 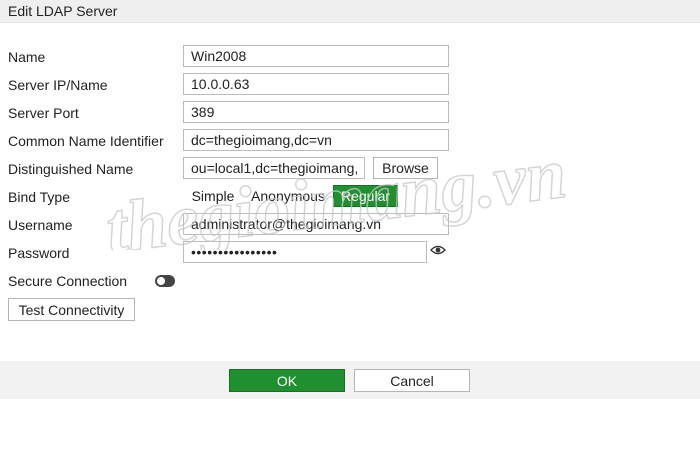 What do you see at coordinates (39, 197) in the screenshot?
I see `bind-type-label: Bind Type` at bounding box center [39, 197].